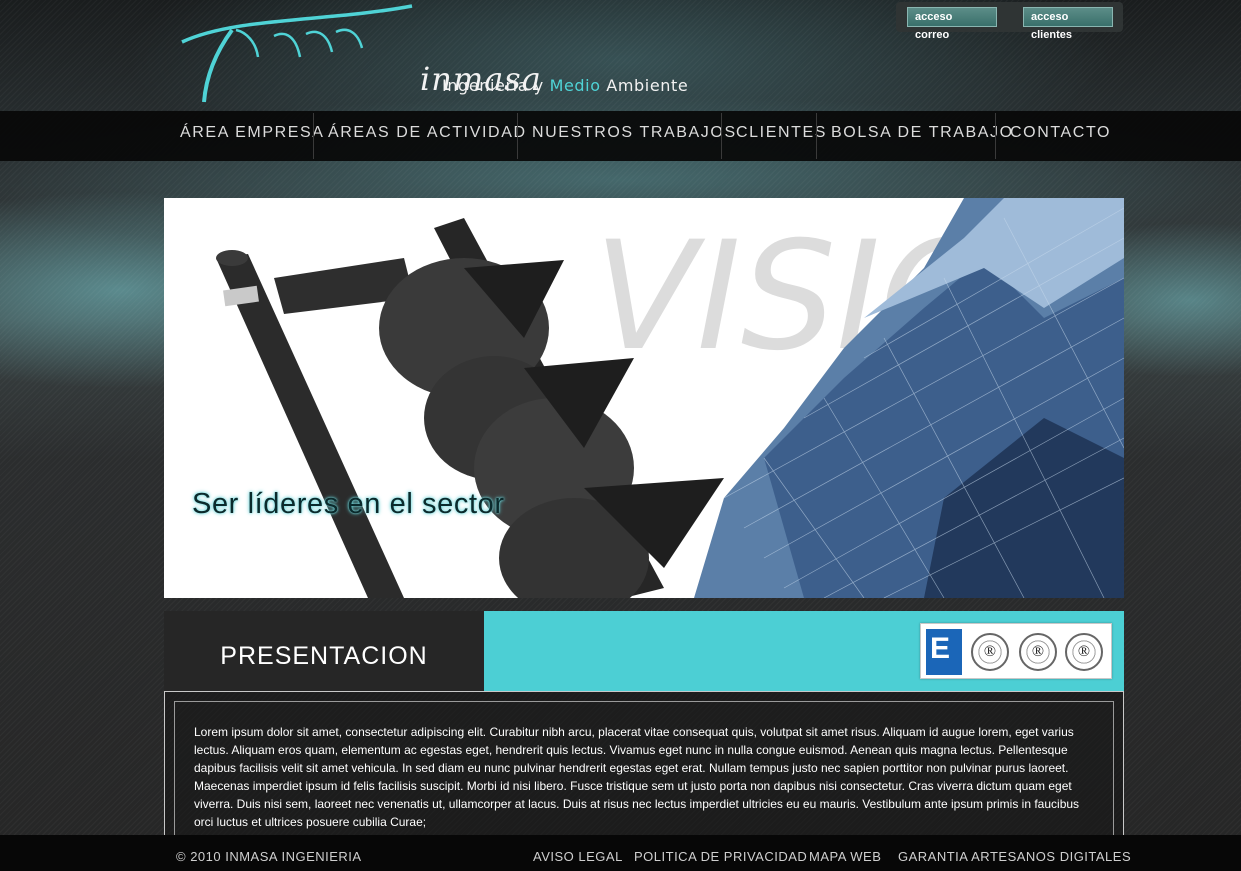 This screenshot has width=1241, height=871. What do you see at coordinates (348, 504) in the screenshot?
I see `banner-caption: Ser líderes en el sector` at bounding box center [348, 504].